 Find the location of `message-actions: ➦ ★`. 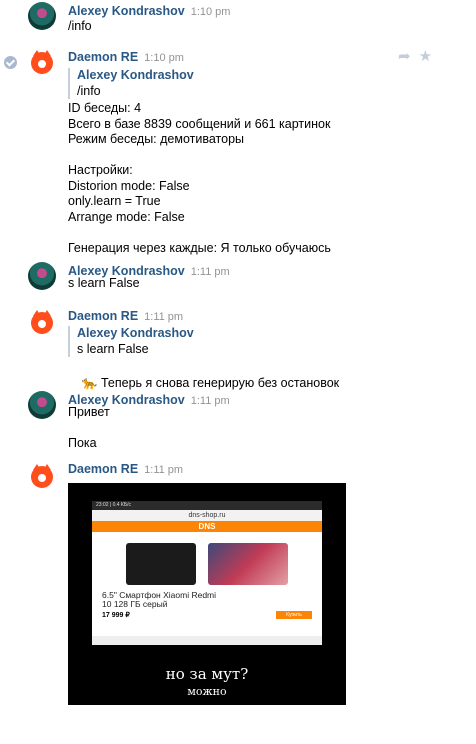

message-actions: ➦ ★ is located at coordinates (419, 56).